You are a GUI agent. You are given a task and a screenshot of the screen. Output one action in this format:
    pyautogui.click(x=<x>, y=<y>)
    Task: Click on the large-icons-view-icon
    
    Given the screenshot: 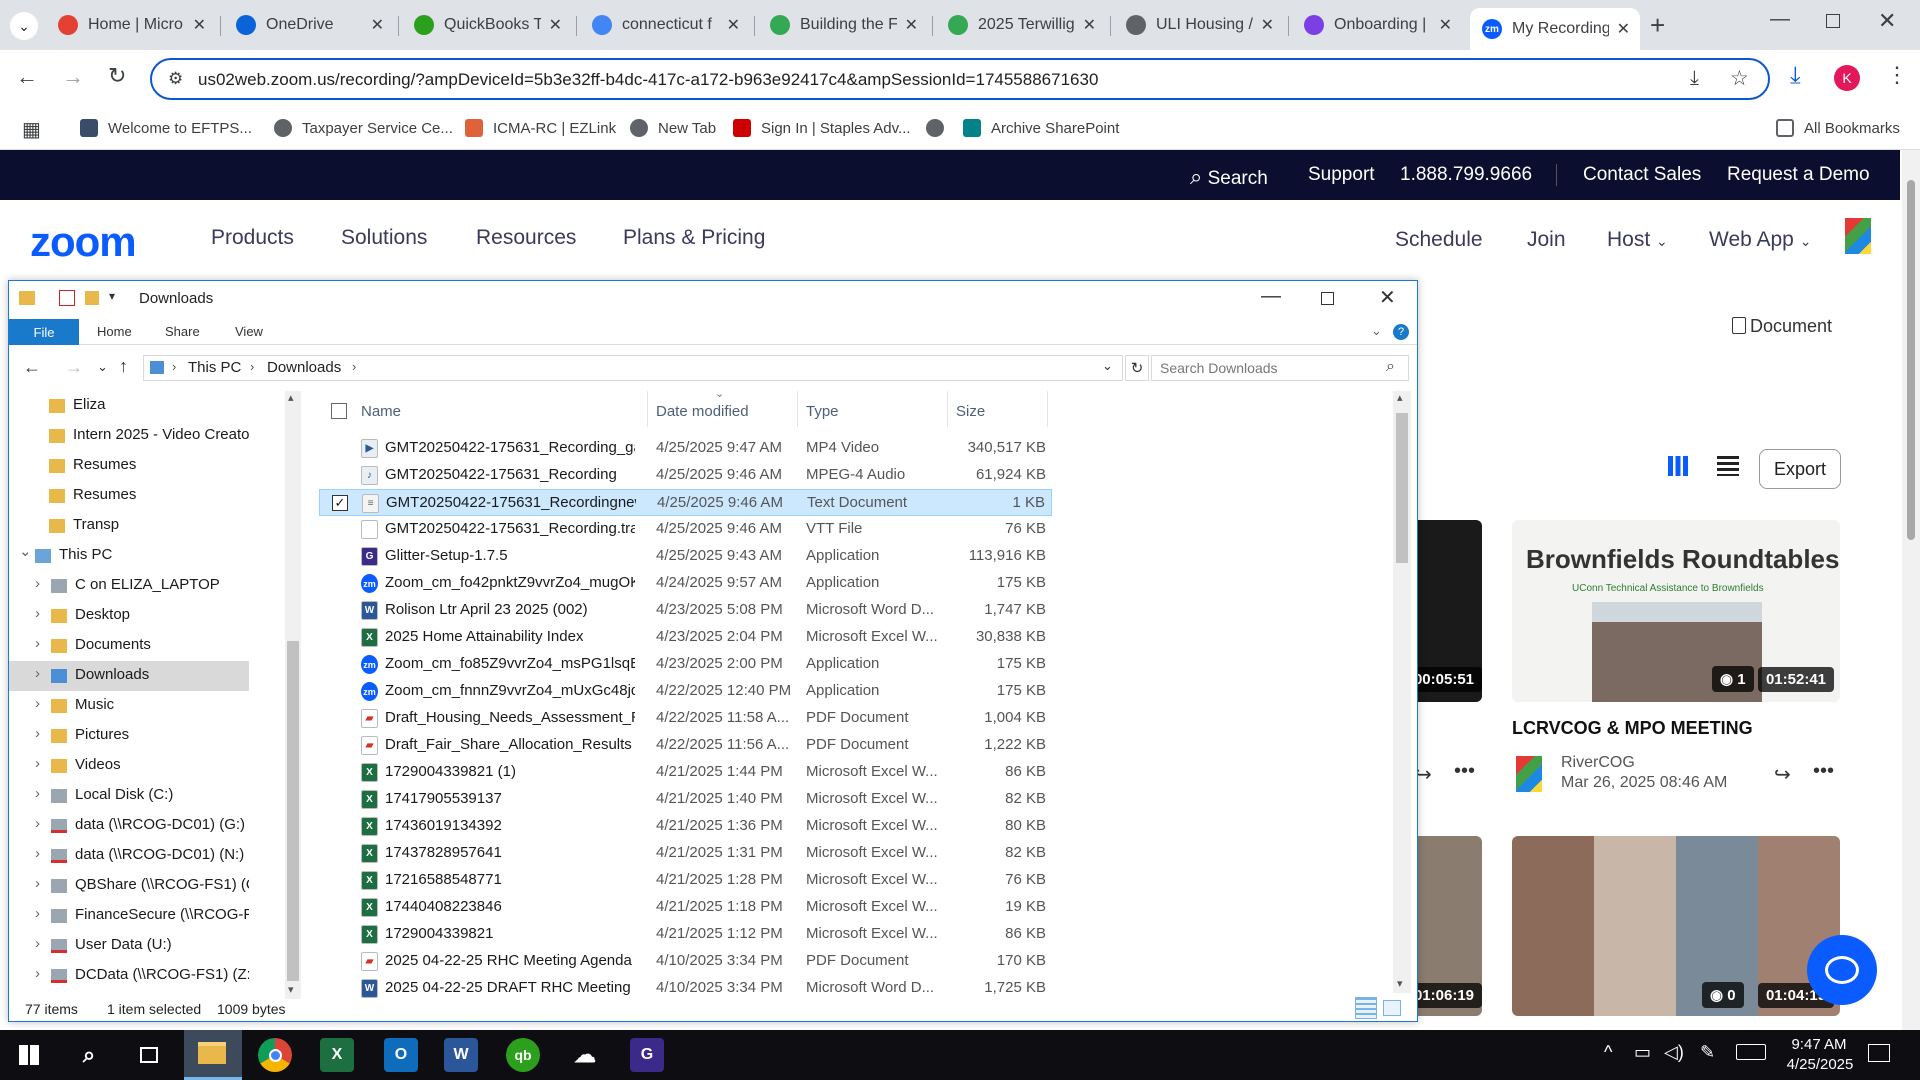 What is the action you would take?
    pyautogui.click(x=1392, y=1008)
    